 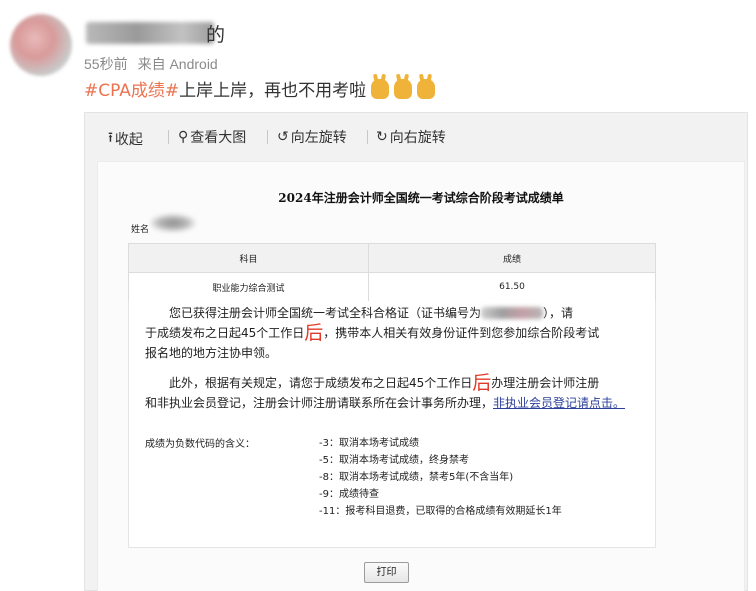 What do you see at coordinates (125, 139) in the screenshot?
I see `collapse-button: ⭱ 收起` at bounding box center [125, 139].